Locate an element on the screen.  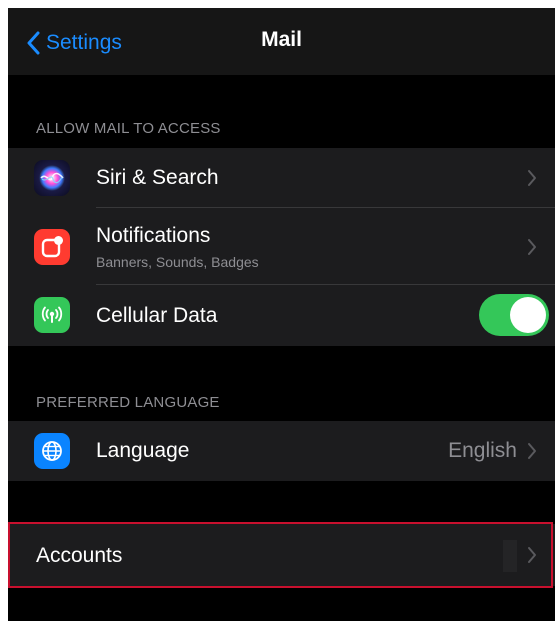
notifications-icon is located at coordinates (52, 247).